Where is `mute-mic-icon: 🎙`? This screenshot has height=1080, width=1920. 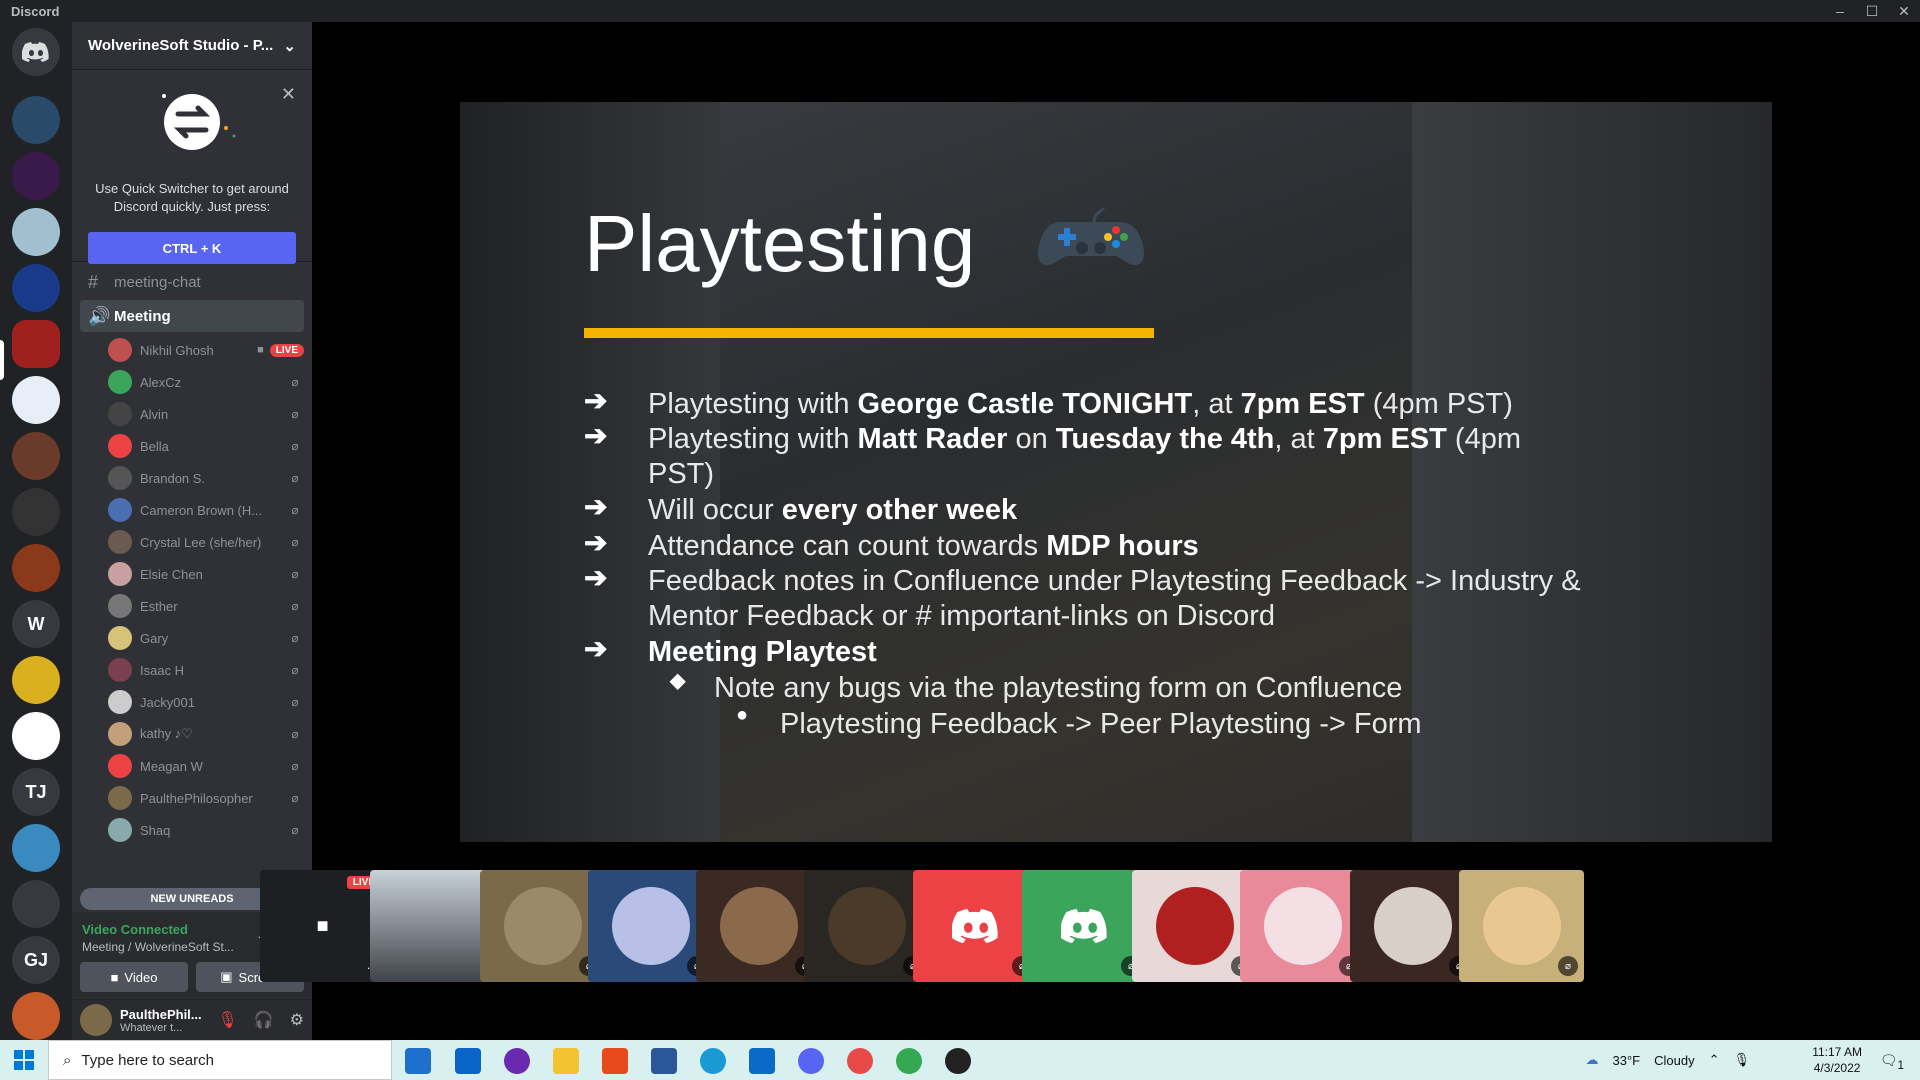 mute-mic-icon: 🎙 is located at coordinates (227, 1020).